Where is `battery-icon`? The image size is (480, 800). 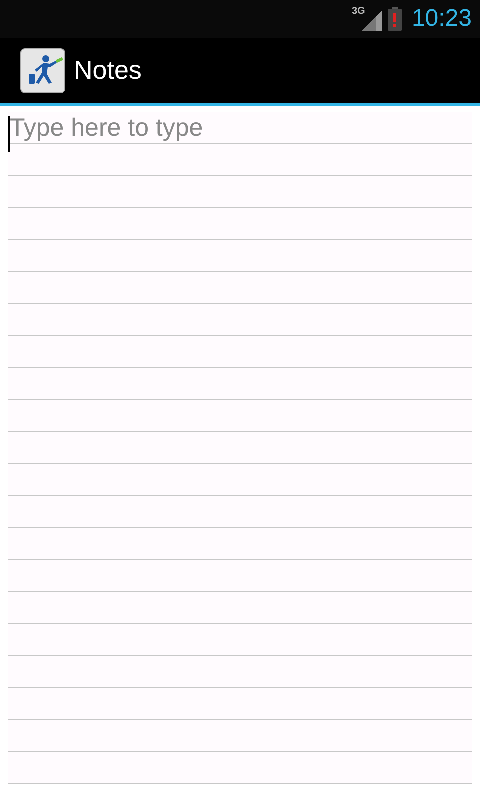
battery-icon is located at coordinates (395, 19).